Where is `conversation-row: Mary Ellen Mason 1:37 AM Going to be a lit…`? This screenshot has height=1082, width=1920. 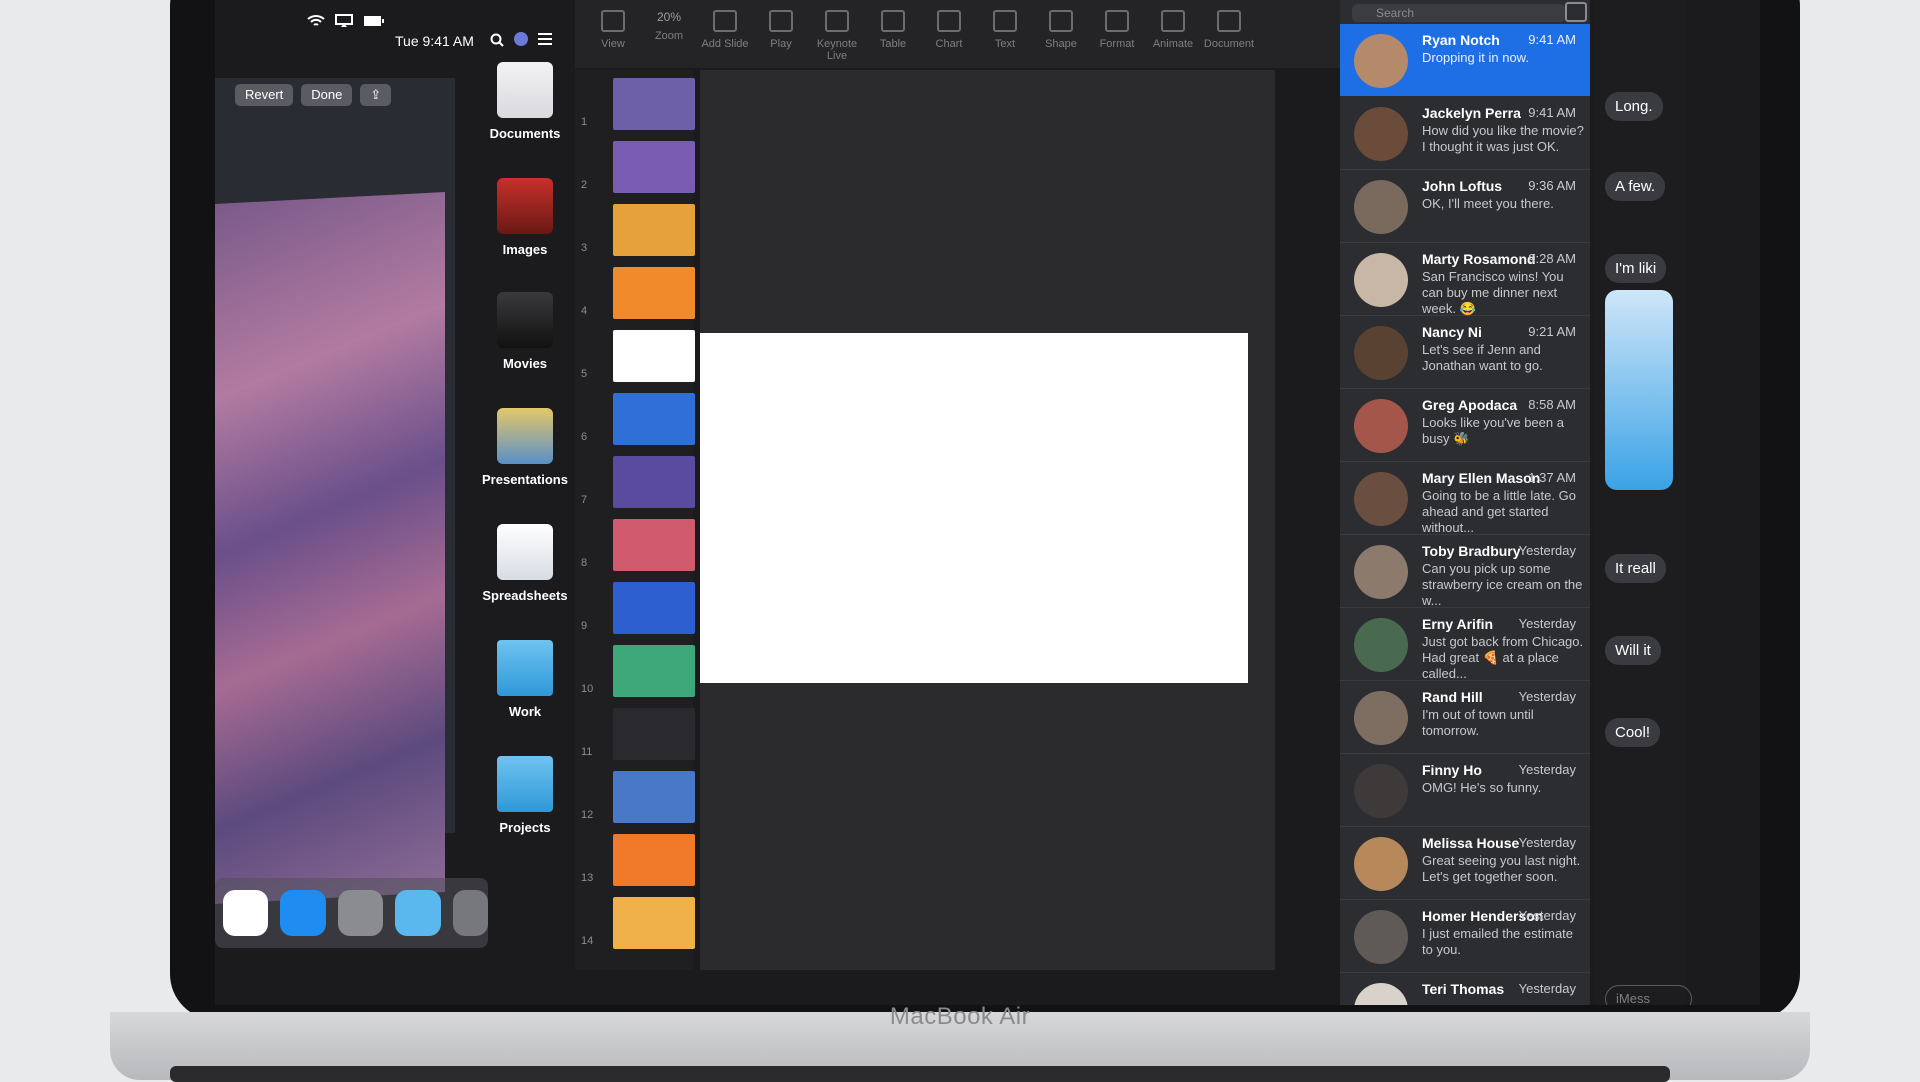
conversation-row: Mary Ellen Mason 1:37 AM Going to be a lit… is located at coordinates (1465, 498).